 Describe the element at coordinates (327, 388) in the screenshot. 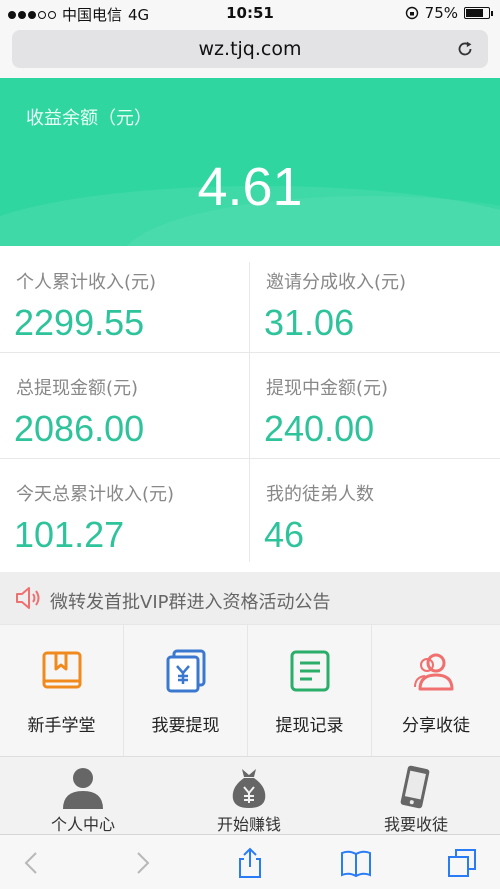

I see `stat-label: 提现中金额(元)` at that location.